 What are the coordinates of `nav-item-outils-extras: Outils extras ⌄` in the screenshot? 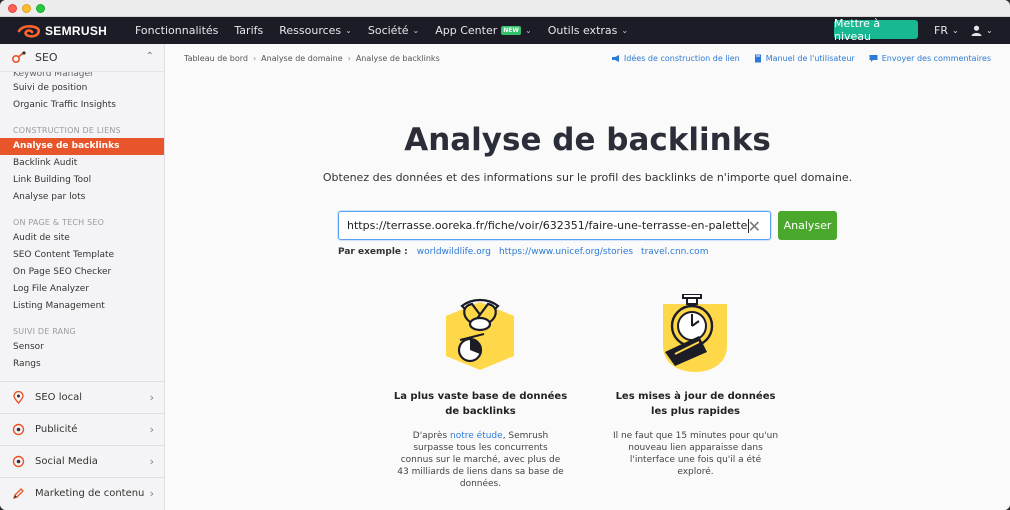 It's located at (588, 30).